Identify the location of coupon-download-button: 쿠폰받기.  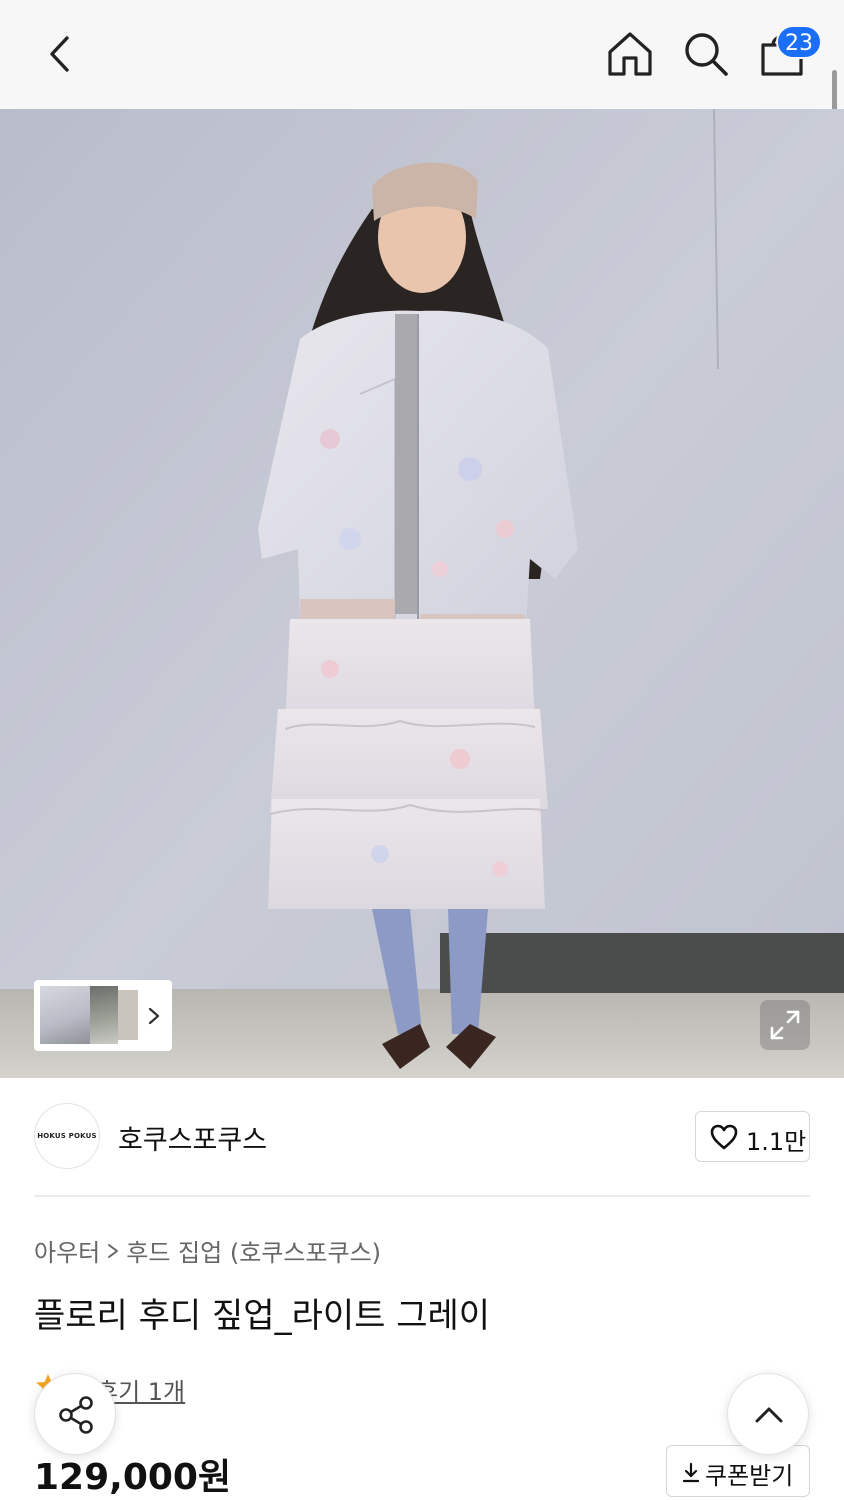
(738, 1471).